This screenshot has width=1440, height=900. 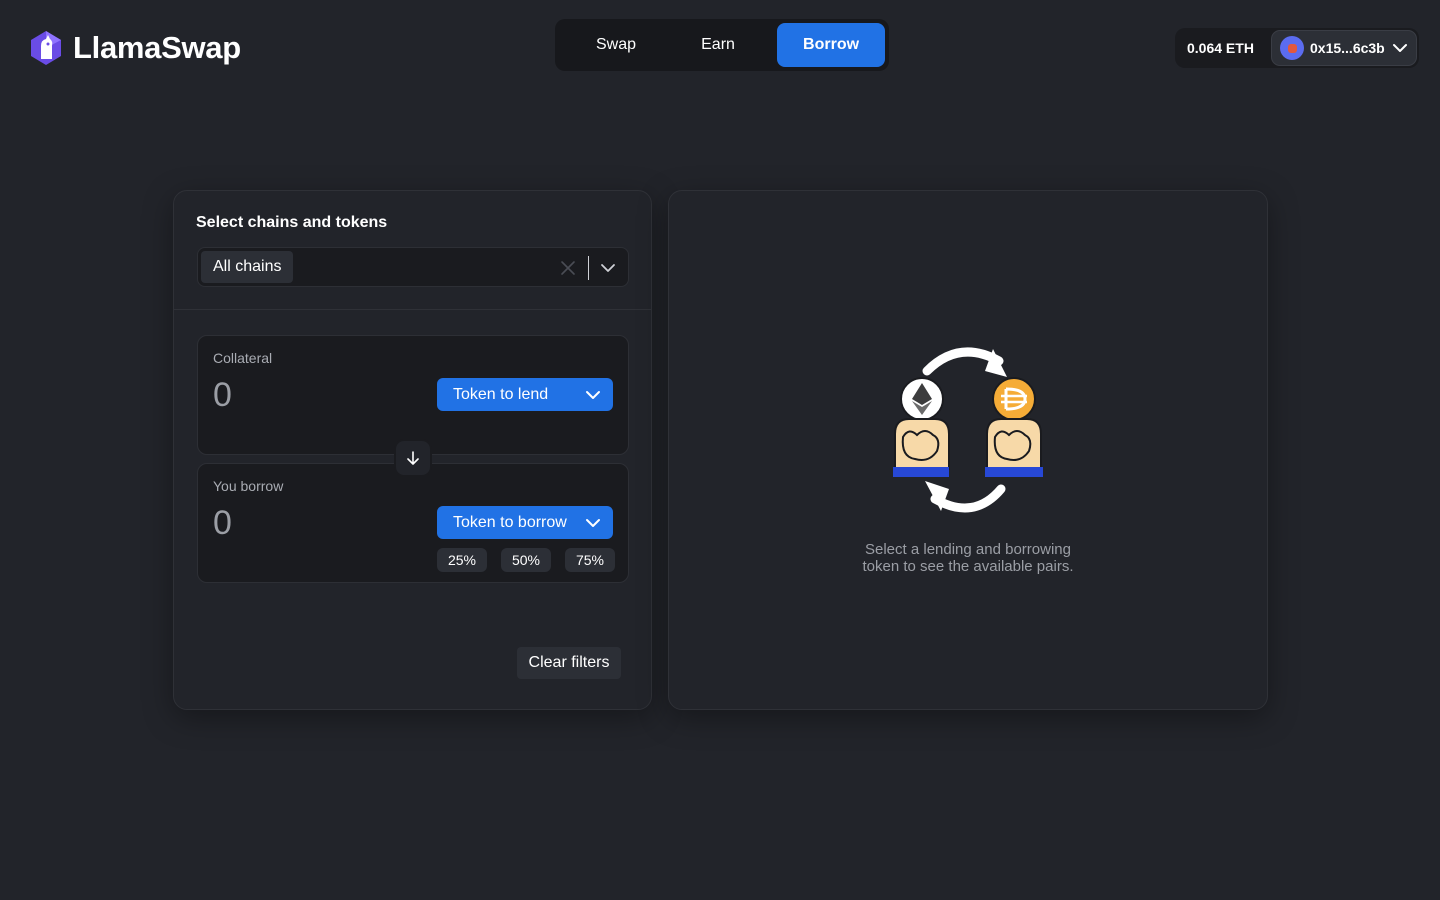 What do you see at coordinates (568, 268) in the screenshot?
I see `close-icon` at bounding box center [568, 268].